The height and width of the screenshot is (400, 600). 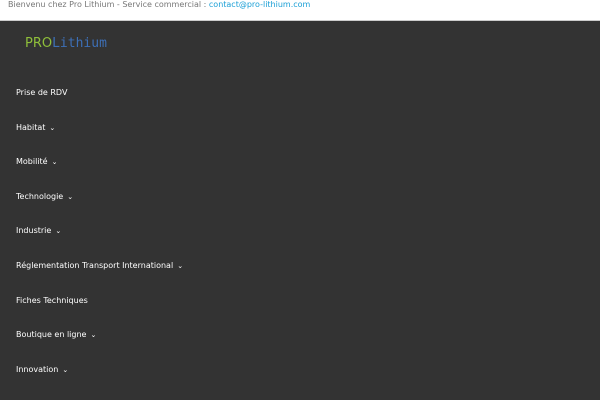 What do you see at coordinates (42, 92) in the screenshot?
I see `nav-item-label: Prise de RDV` at bounding box center [42, 92].